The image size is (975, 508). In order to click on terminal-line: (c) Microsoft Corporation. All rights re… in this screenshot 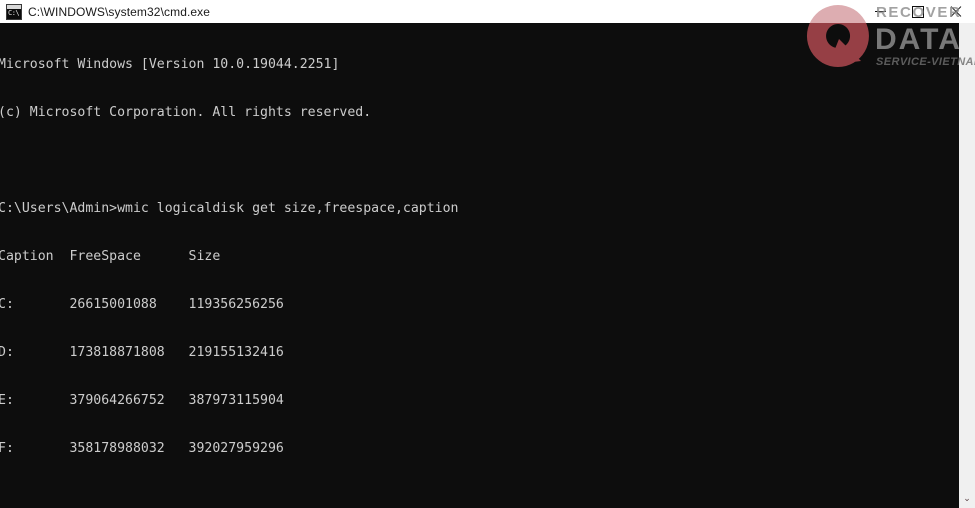, I will do `click(186, 112)`.